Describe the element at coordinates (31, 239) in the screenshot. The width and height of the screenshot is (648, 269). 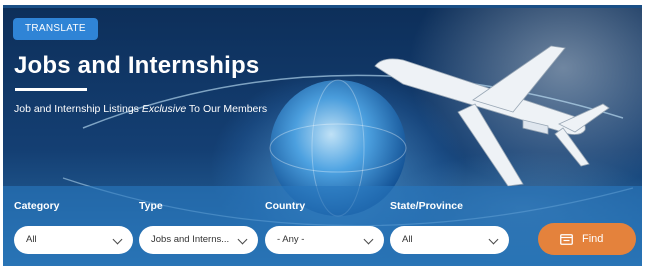
I see `category-select-value: All` at that location.